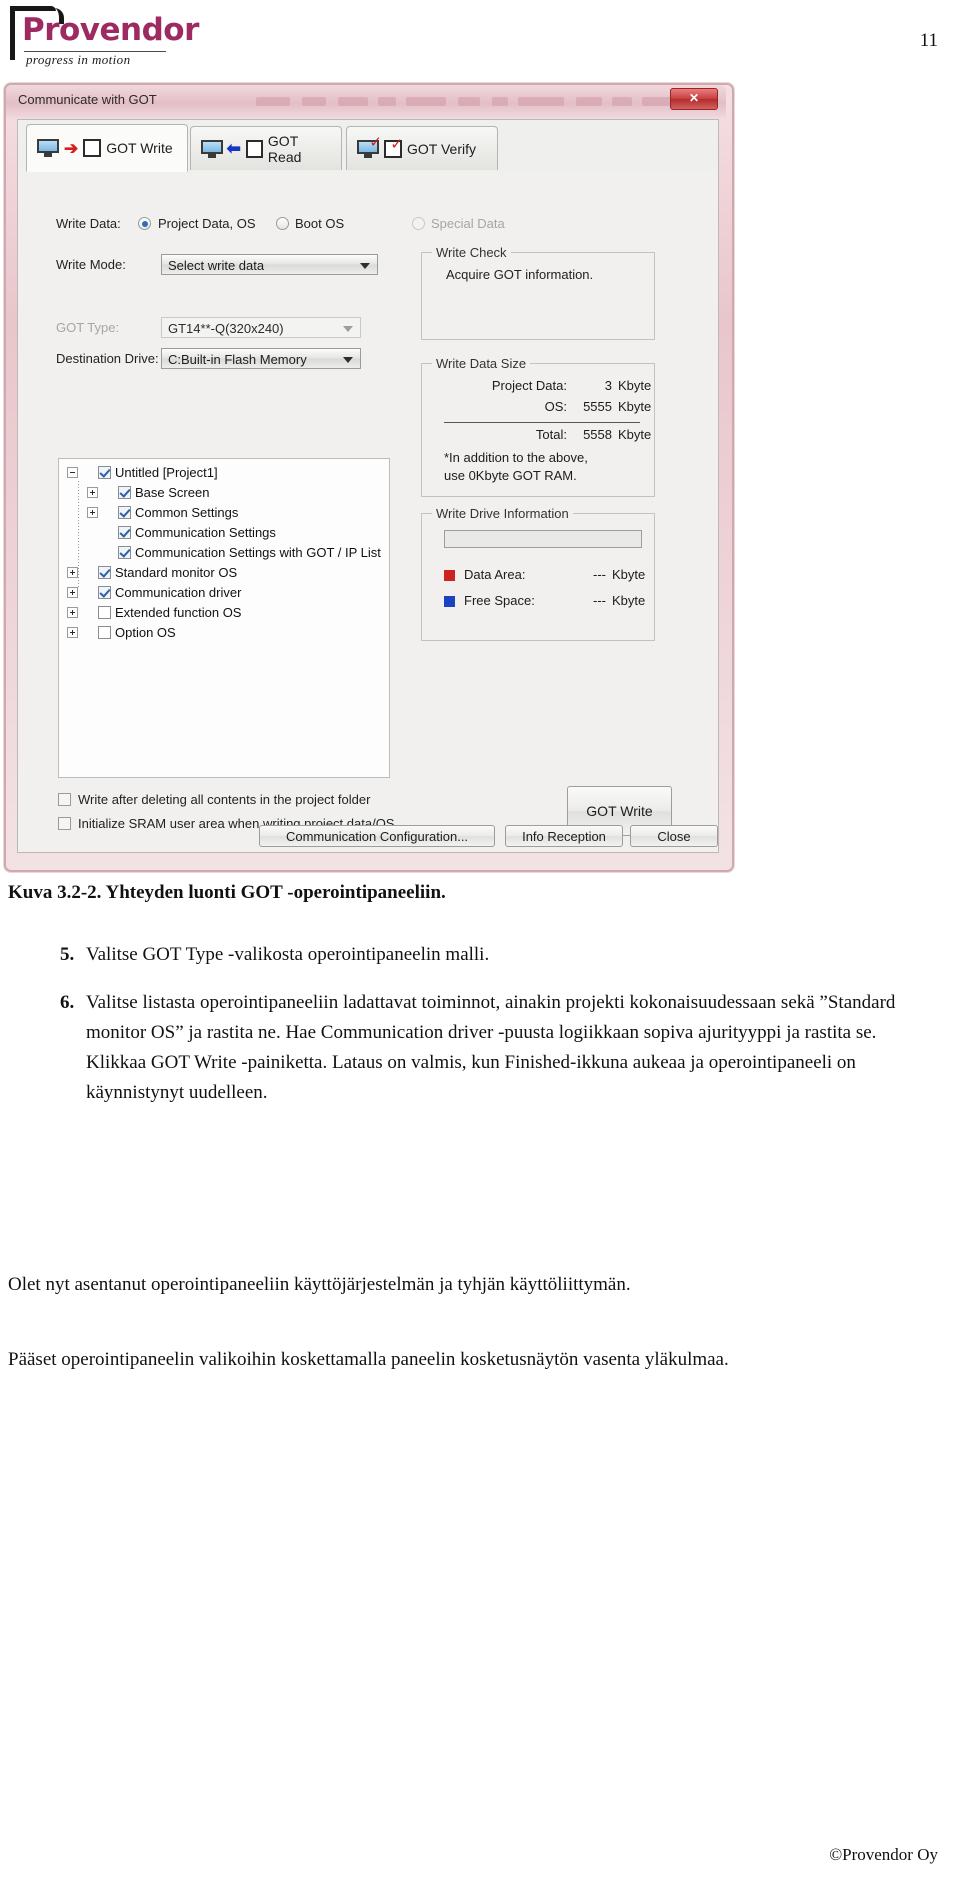 This screenshot has width=960, height=1879. I want to click on radio-project-data-os, so click(144, 223).